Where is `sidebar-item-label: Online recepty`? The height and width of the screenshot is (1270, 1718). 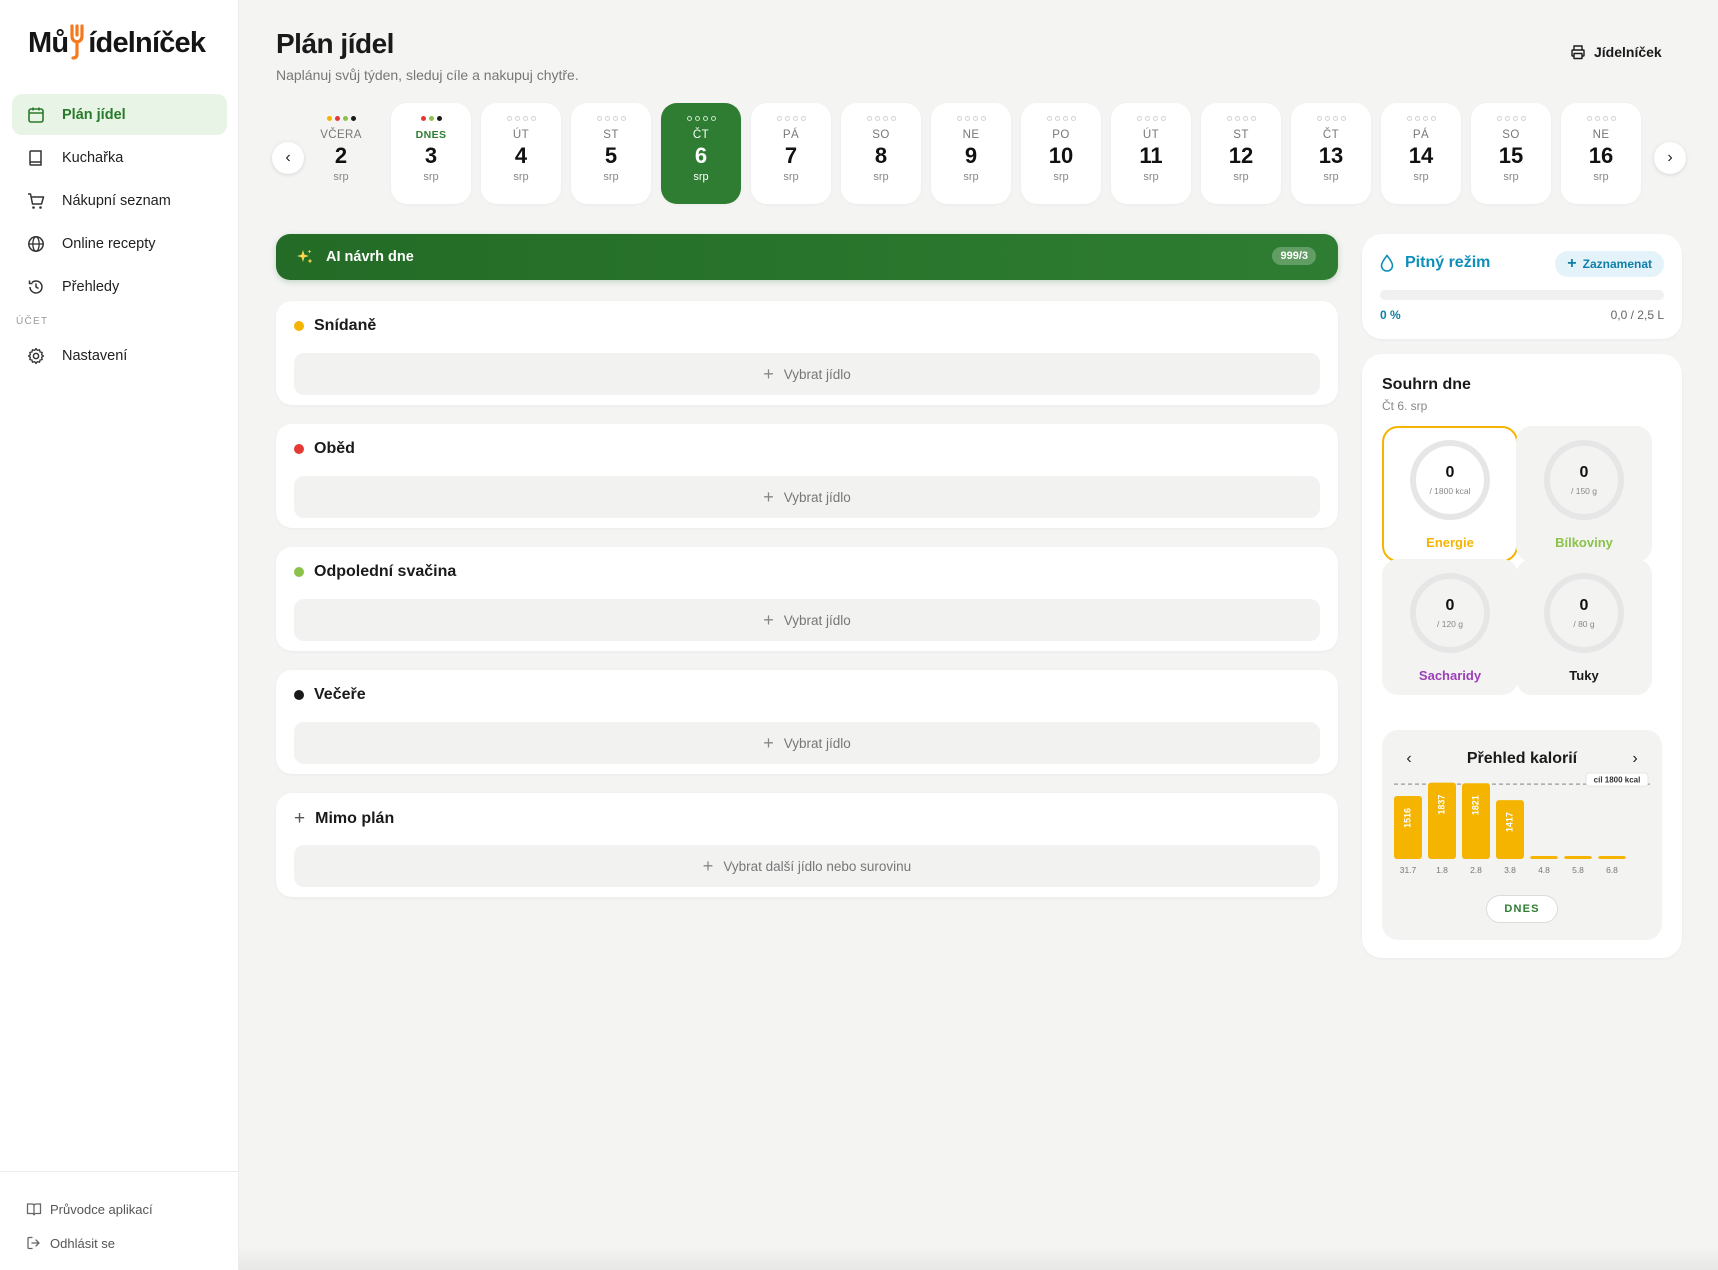
sidebar-item-label: Online recepty is located at coordinates (109, 243).